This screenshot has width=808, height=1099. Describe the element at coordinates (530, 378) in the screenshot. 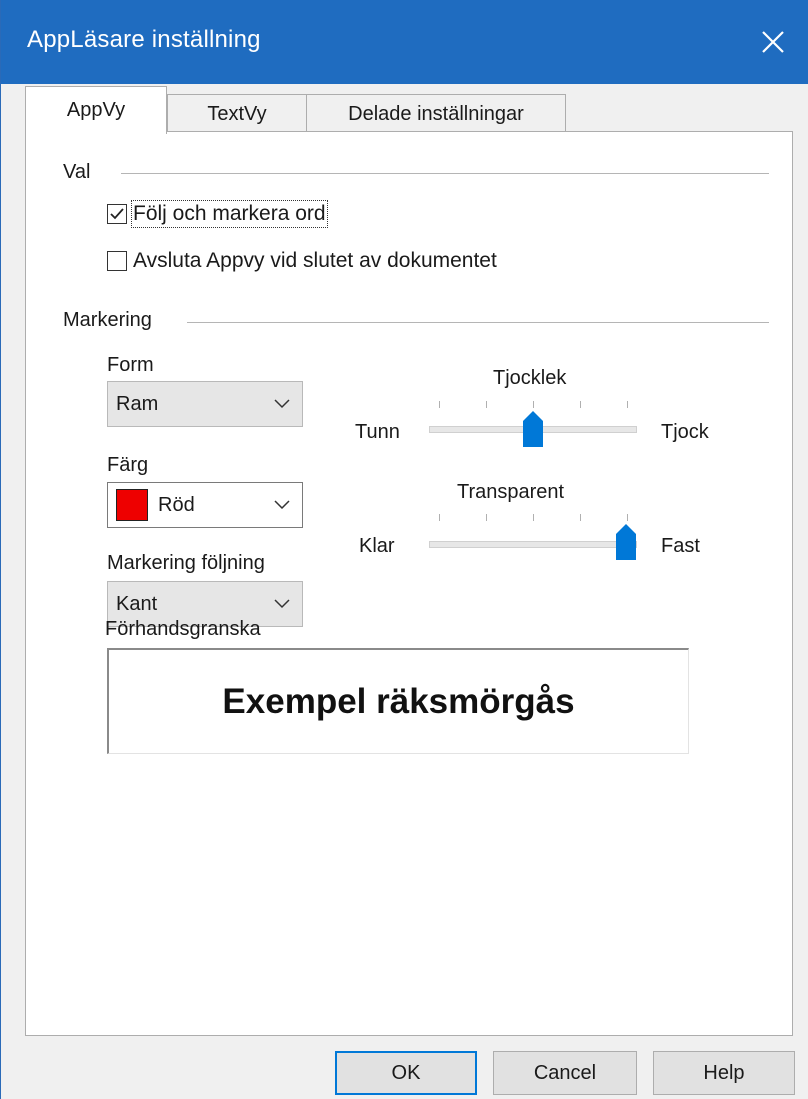

I see `thickness-slider-title: Tjocklek` at that location.